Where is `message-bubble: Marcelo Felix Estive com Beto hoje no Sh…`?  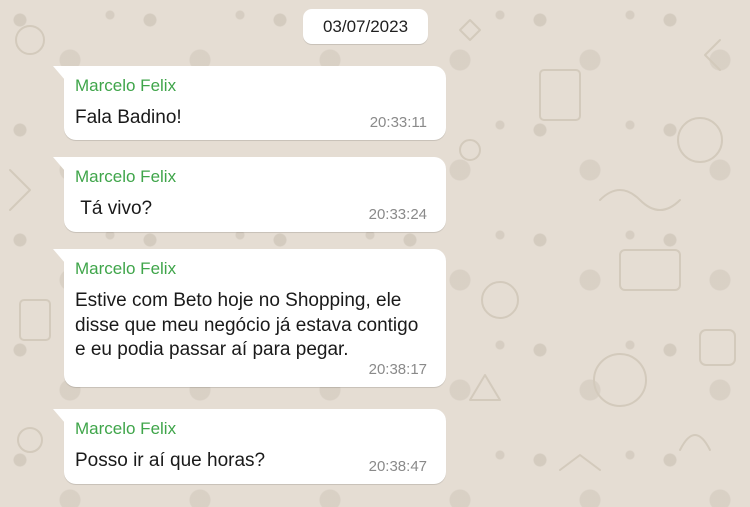
message-bubble: Marcelo Felix Estive com Beto hoje no Sh… is located at coordinates (249, 318).